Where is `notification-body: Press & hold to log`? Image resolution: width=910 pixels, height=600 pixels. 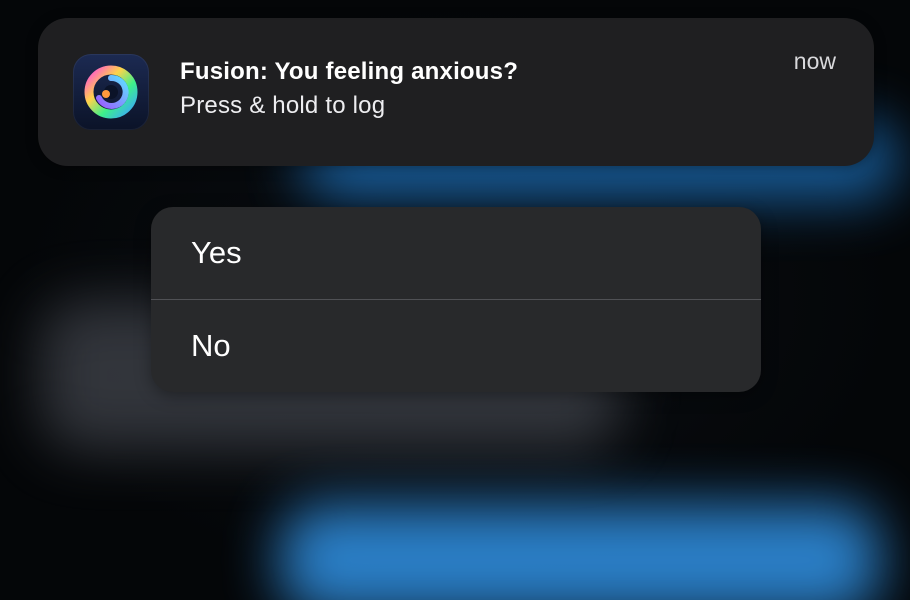 notification-body: Press & hold to log is located at coordinates (283, 105).